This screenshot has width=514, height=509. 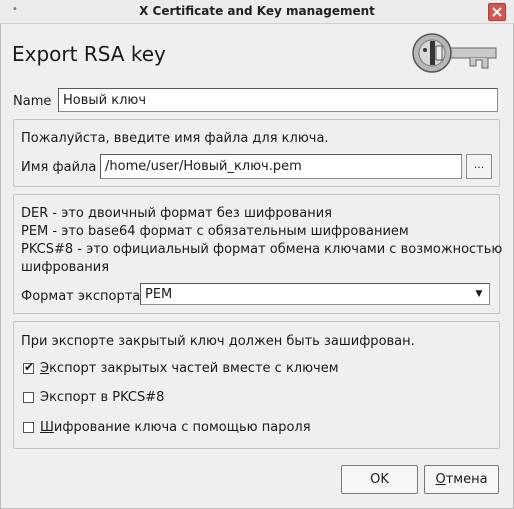 I want to click on cancel-button: Отмена, so click(x=461, y=479).